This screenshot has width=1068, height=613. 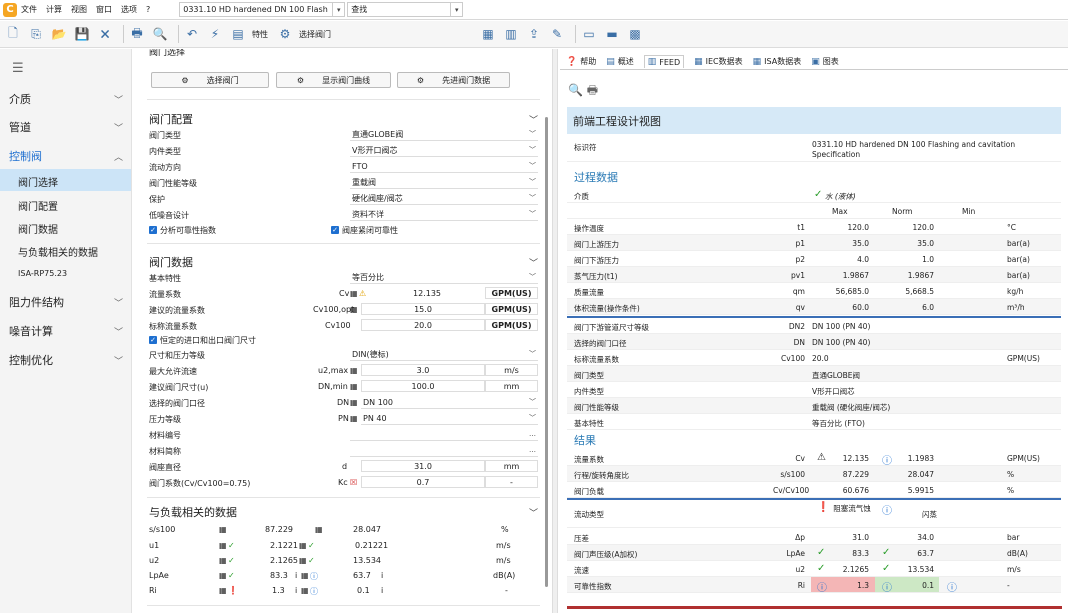 What do you see at coordinates (58, 251) in the screenshot?
I see `sidebar-sub-load-data: 与负载相关的数据` at bounding box center [58, 251].